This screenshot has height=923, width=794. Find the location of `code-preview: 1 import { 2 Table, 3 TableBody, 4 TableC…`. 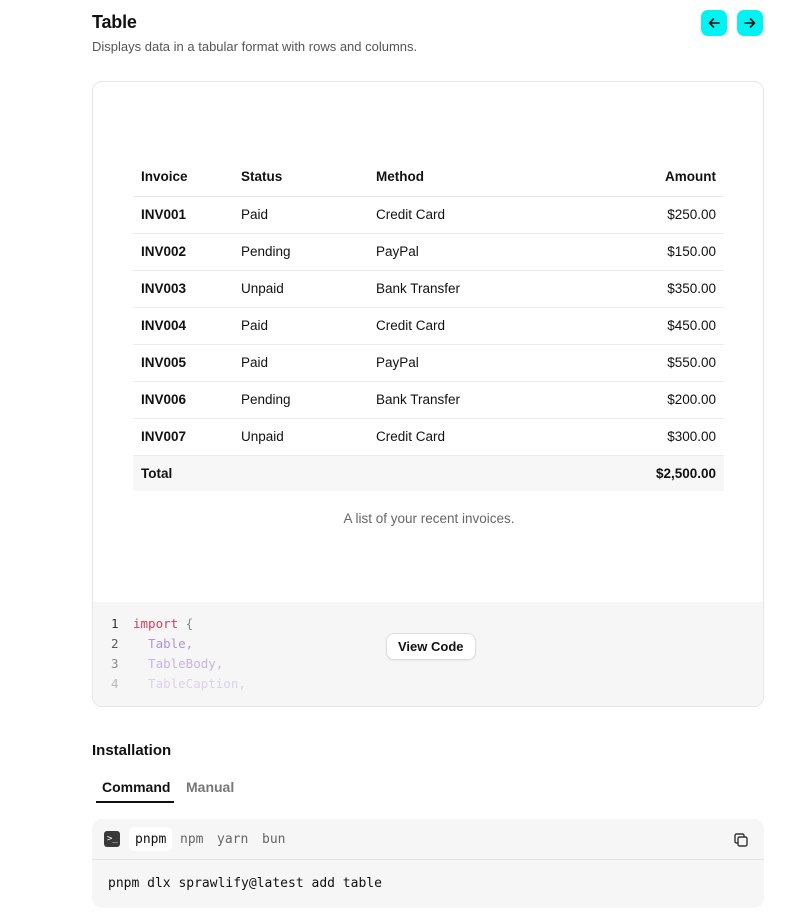

code-preview: 1 import { 2 Table, 3 TableBody, 4 TableC… is located at coordinates (428, 654).